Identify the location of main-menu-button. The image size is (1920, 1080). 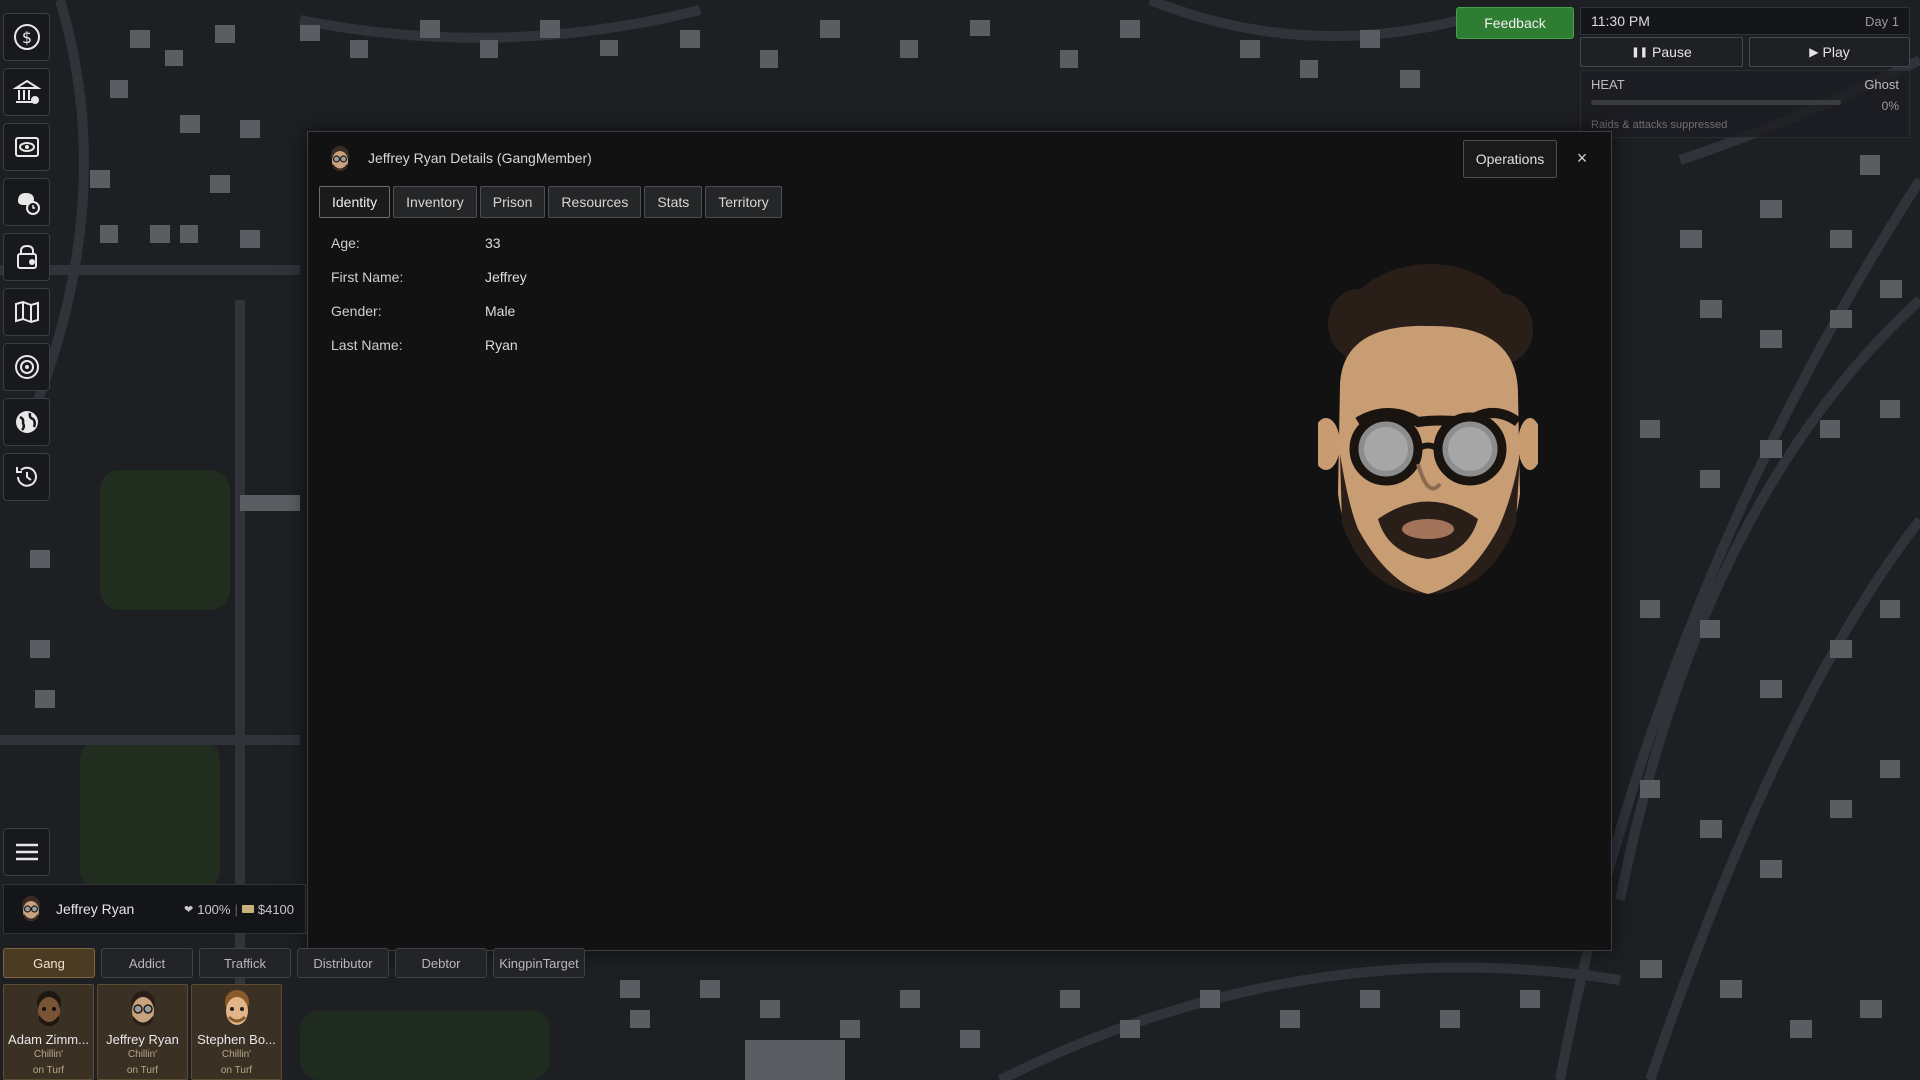
(26, 852).